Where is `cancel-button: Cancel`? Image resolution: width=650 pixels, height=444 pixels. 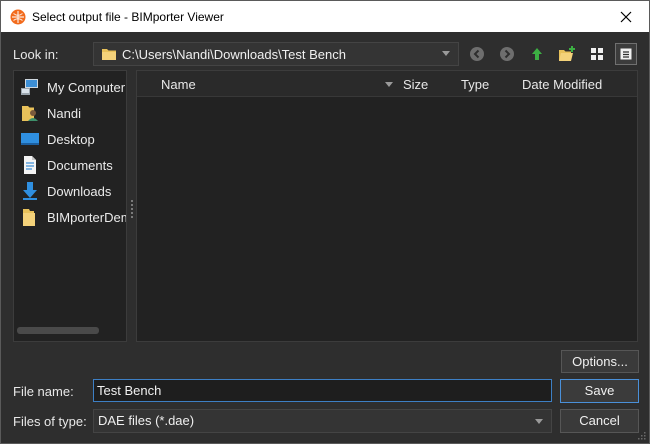
cancel-button: Cancel is located at coordinates (599, 421).